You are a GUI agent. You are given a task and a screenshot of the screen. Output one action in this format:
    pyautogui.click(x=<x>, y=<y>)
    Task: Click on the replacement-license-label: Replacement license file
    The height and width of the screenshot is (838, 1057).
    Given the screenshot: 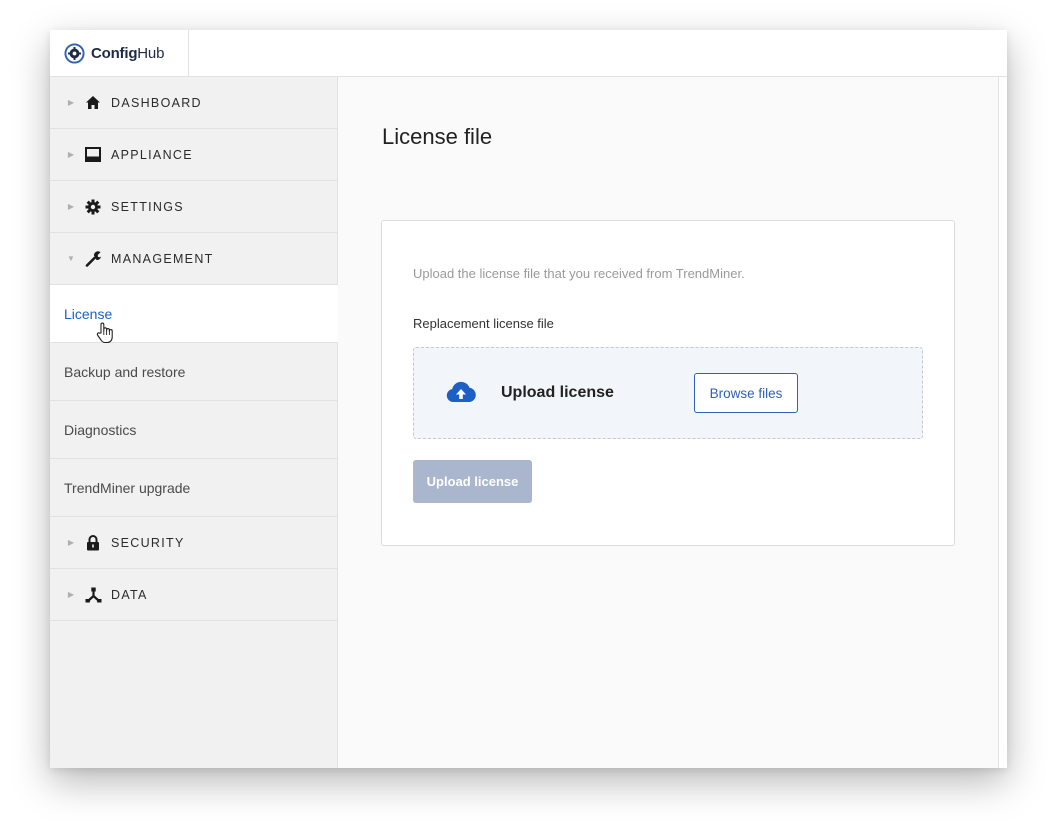 What is the action you would take?
    pyautogui.click(x=483, y=323)
    